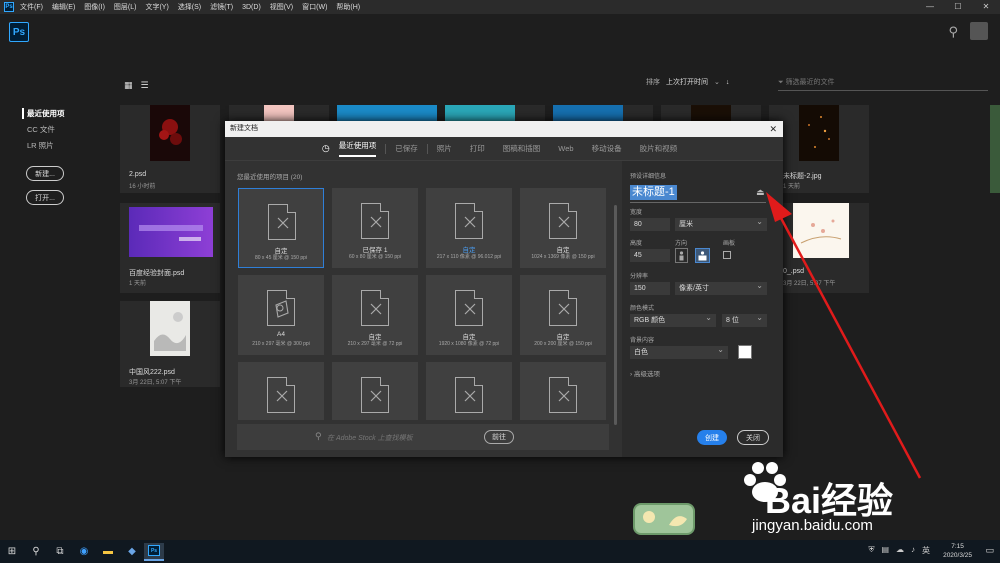 The height and width of the screenshot is (563, 1000). I want to click on create-button: 创建, so click(712, 437).